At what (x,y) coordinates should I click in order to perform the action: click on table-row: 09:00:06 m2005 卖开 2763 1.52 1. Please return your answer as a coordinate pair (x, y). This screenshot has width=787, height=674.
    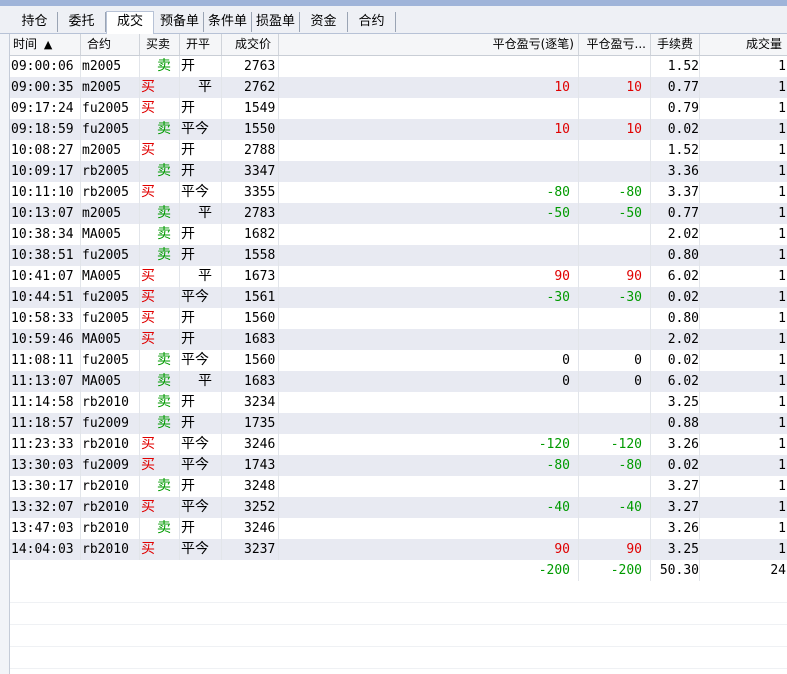
    Looking at the image, I should click on (398, 66).